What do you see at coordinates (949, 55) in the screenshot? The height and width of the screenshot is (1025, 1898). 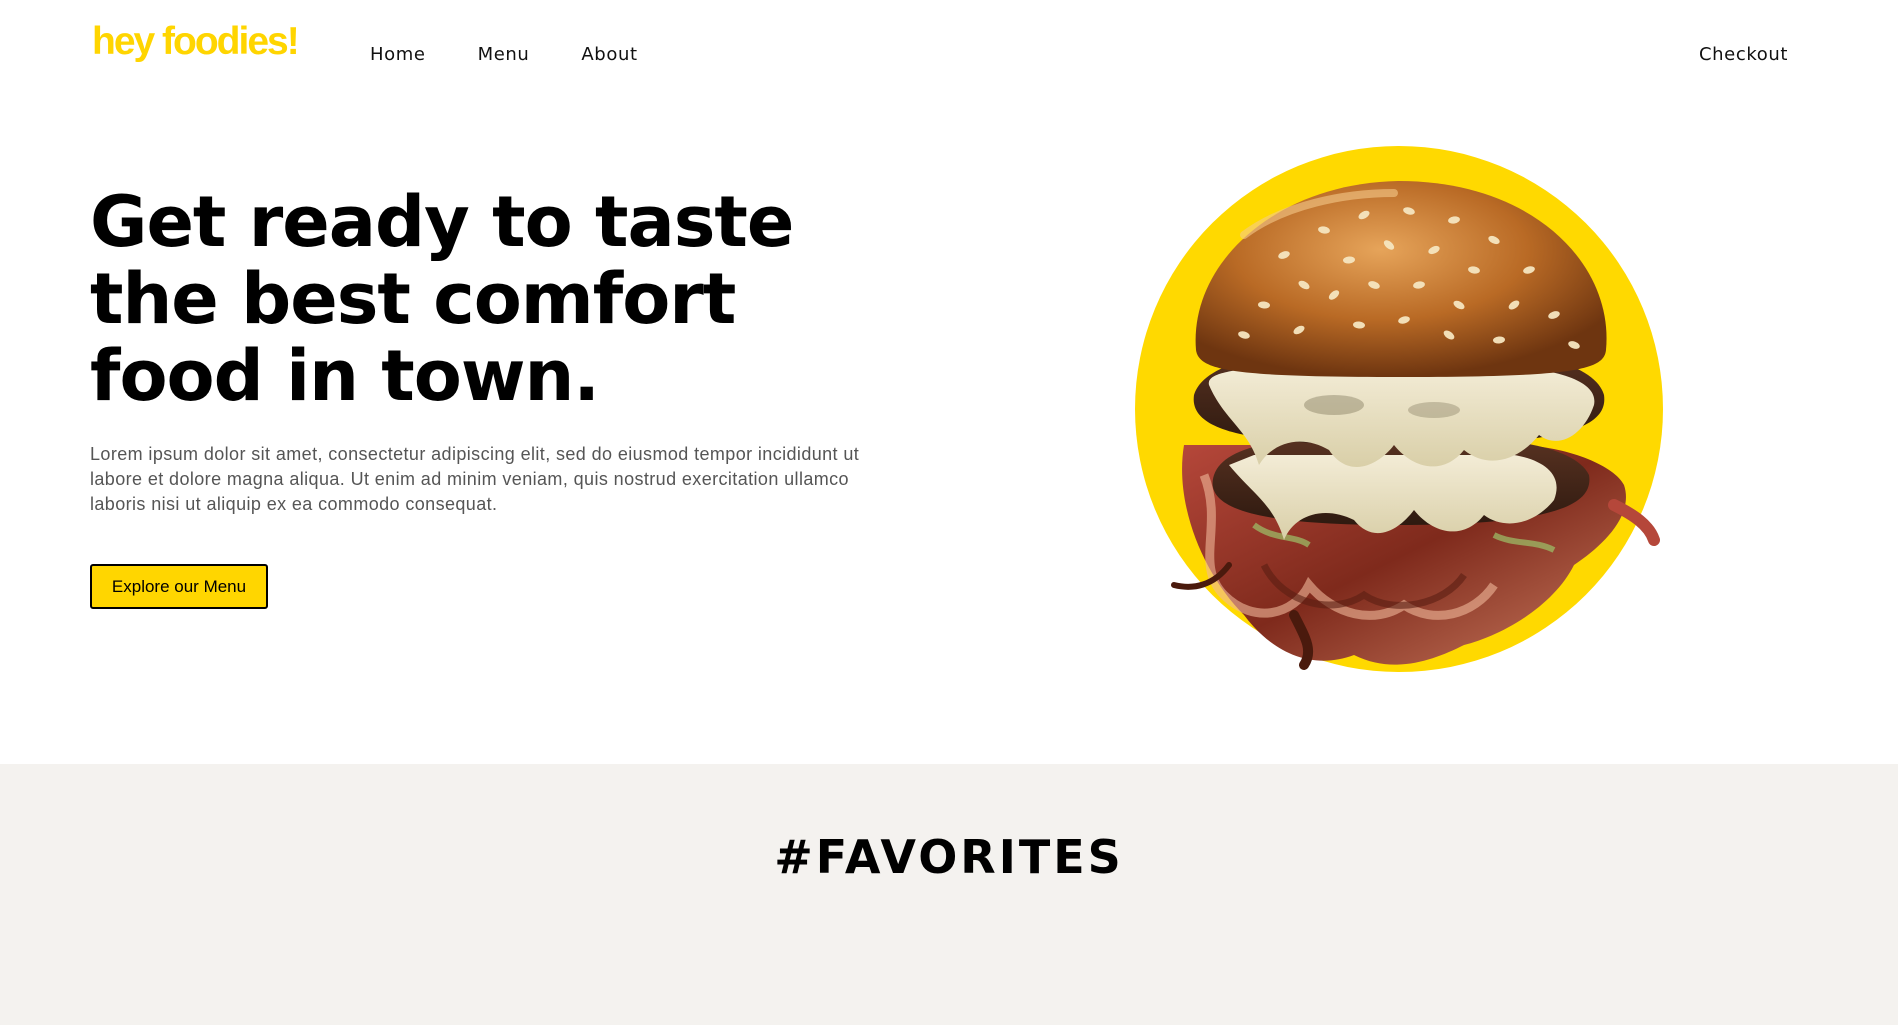 I see `site-header: hey foodies! Home Menu About Checkout` at bounding box center [949, 55].